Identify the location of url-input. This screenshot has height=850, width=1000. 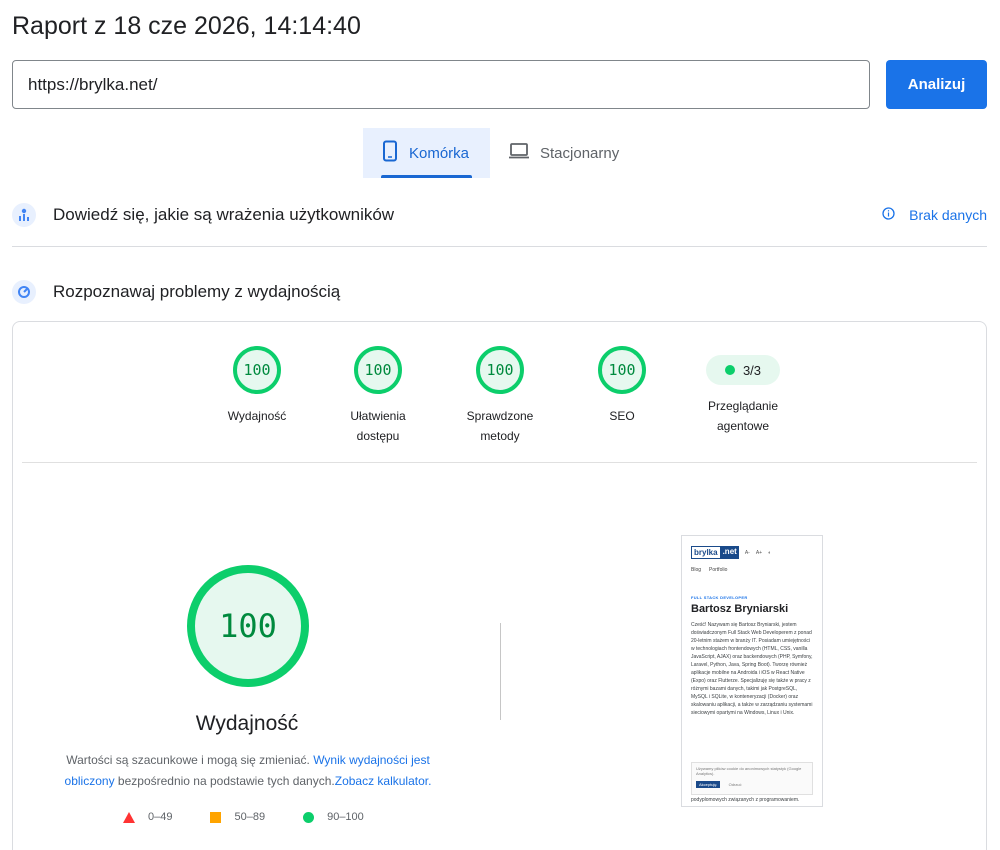
(441, 84).